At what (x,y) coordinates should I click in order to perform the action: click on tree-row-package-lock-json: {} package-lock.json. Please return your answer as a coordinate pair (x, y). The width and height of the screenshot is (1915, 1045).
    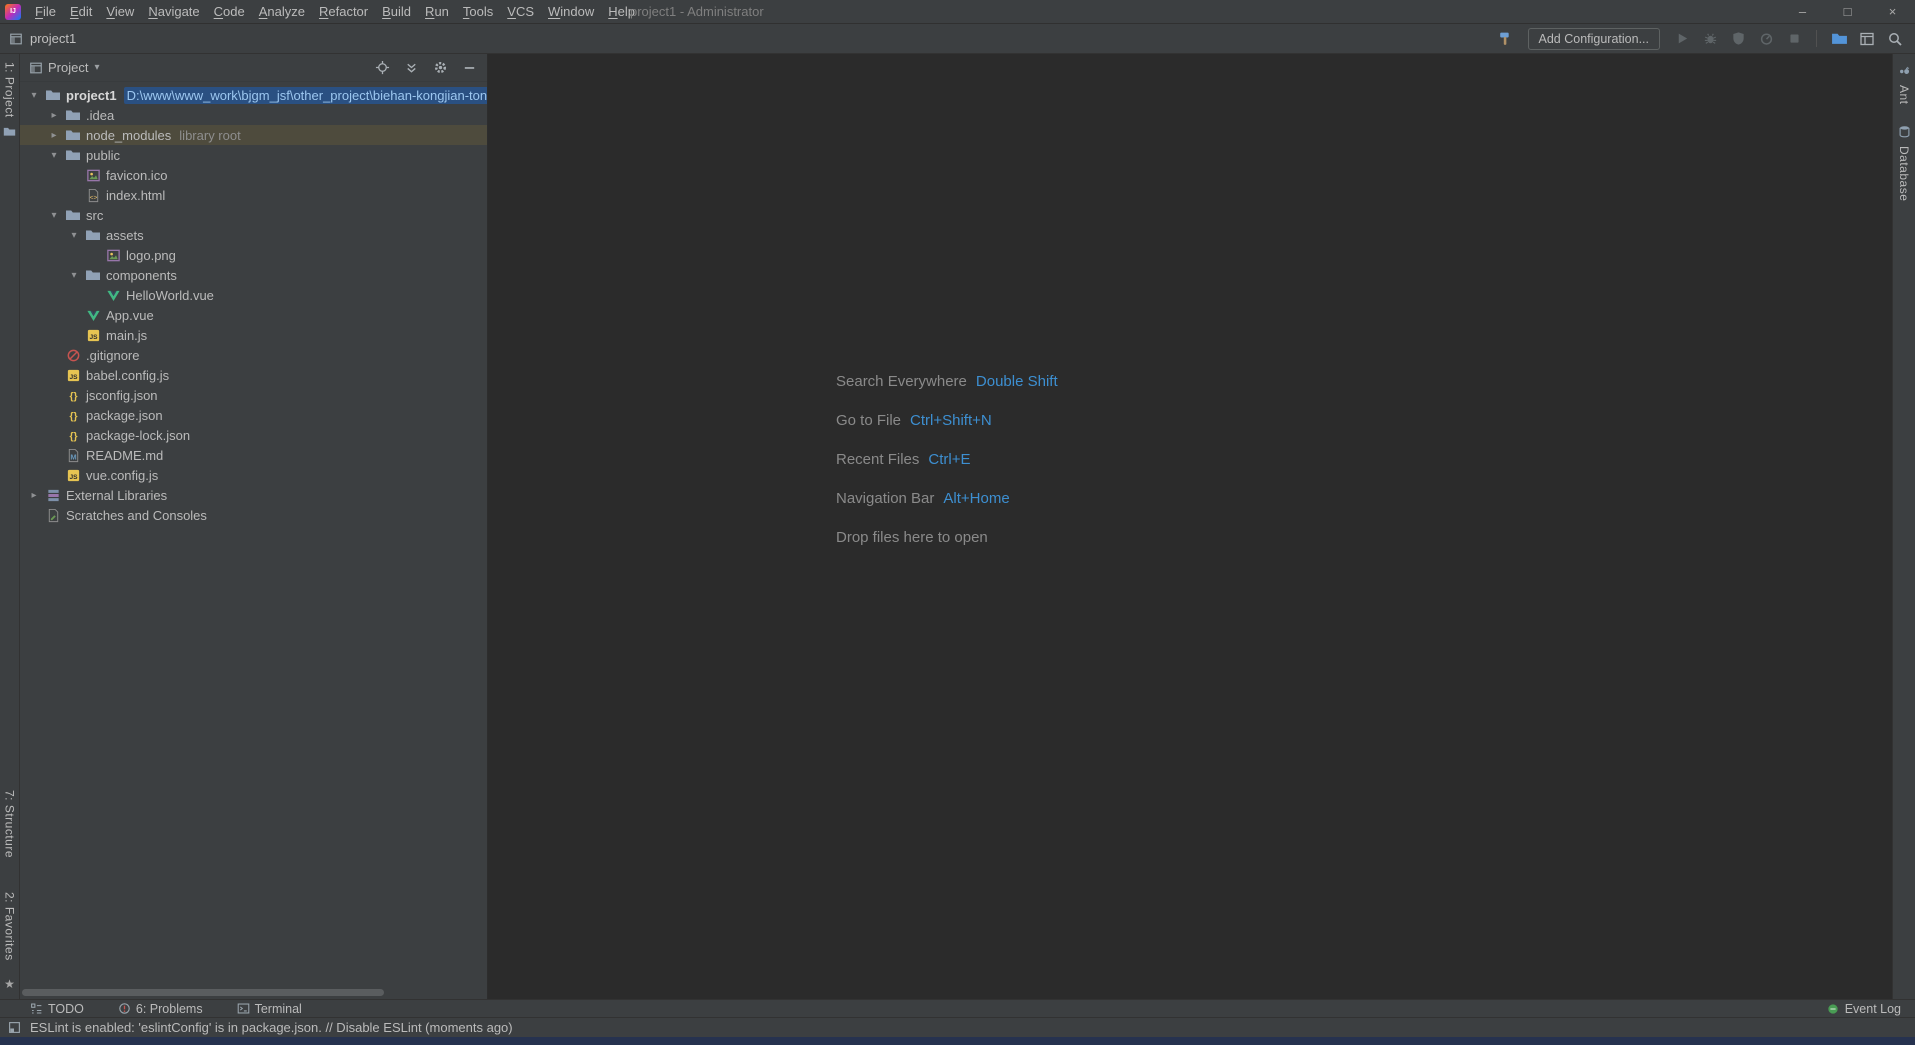
    Looking at the image, I should click on (253, 435).